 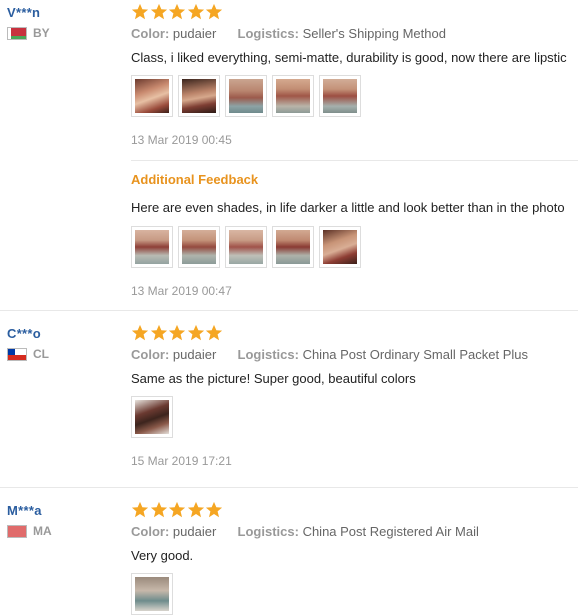 What do you see at coordinates (28, 333) in the screenshot?
I see `reviewer-name: C***o` at bounding box center [28, 333].